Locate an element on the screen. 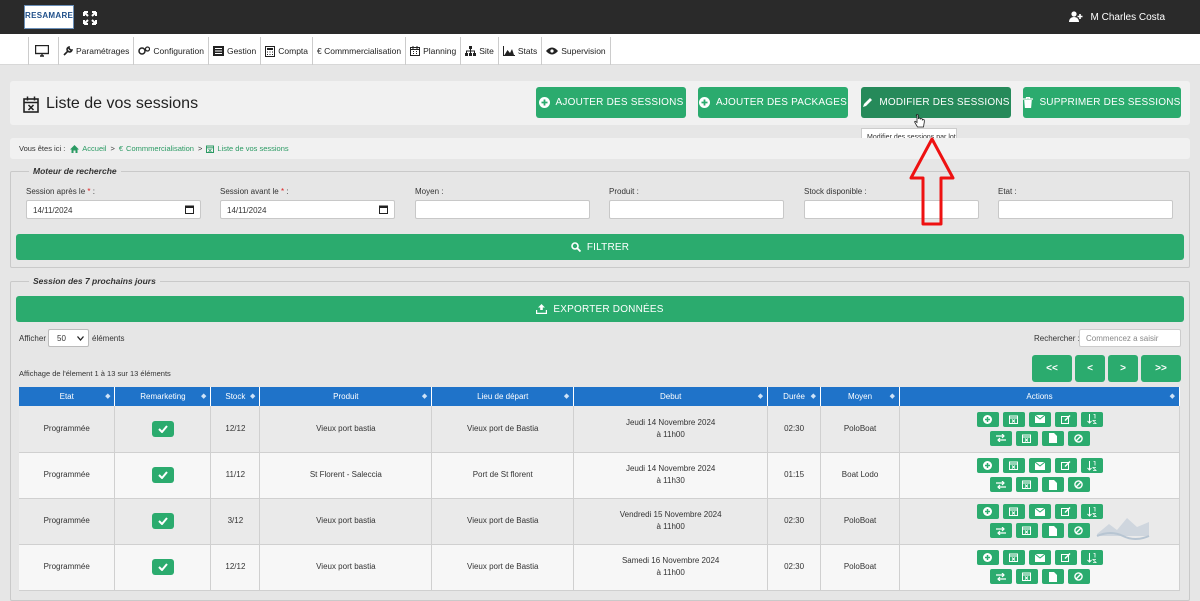  check-icon is located at coordinates (163, 475).